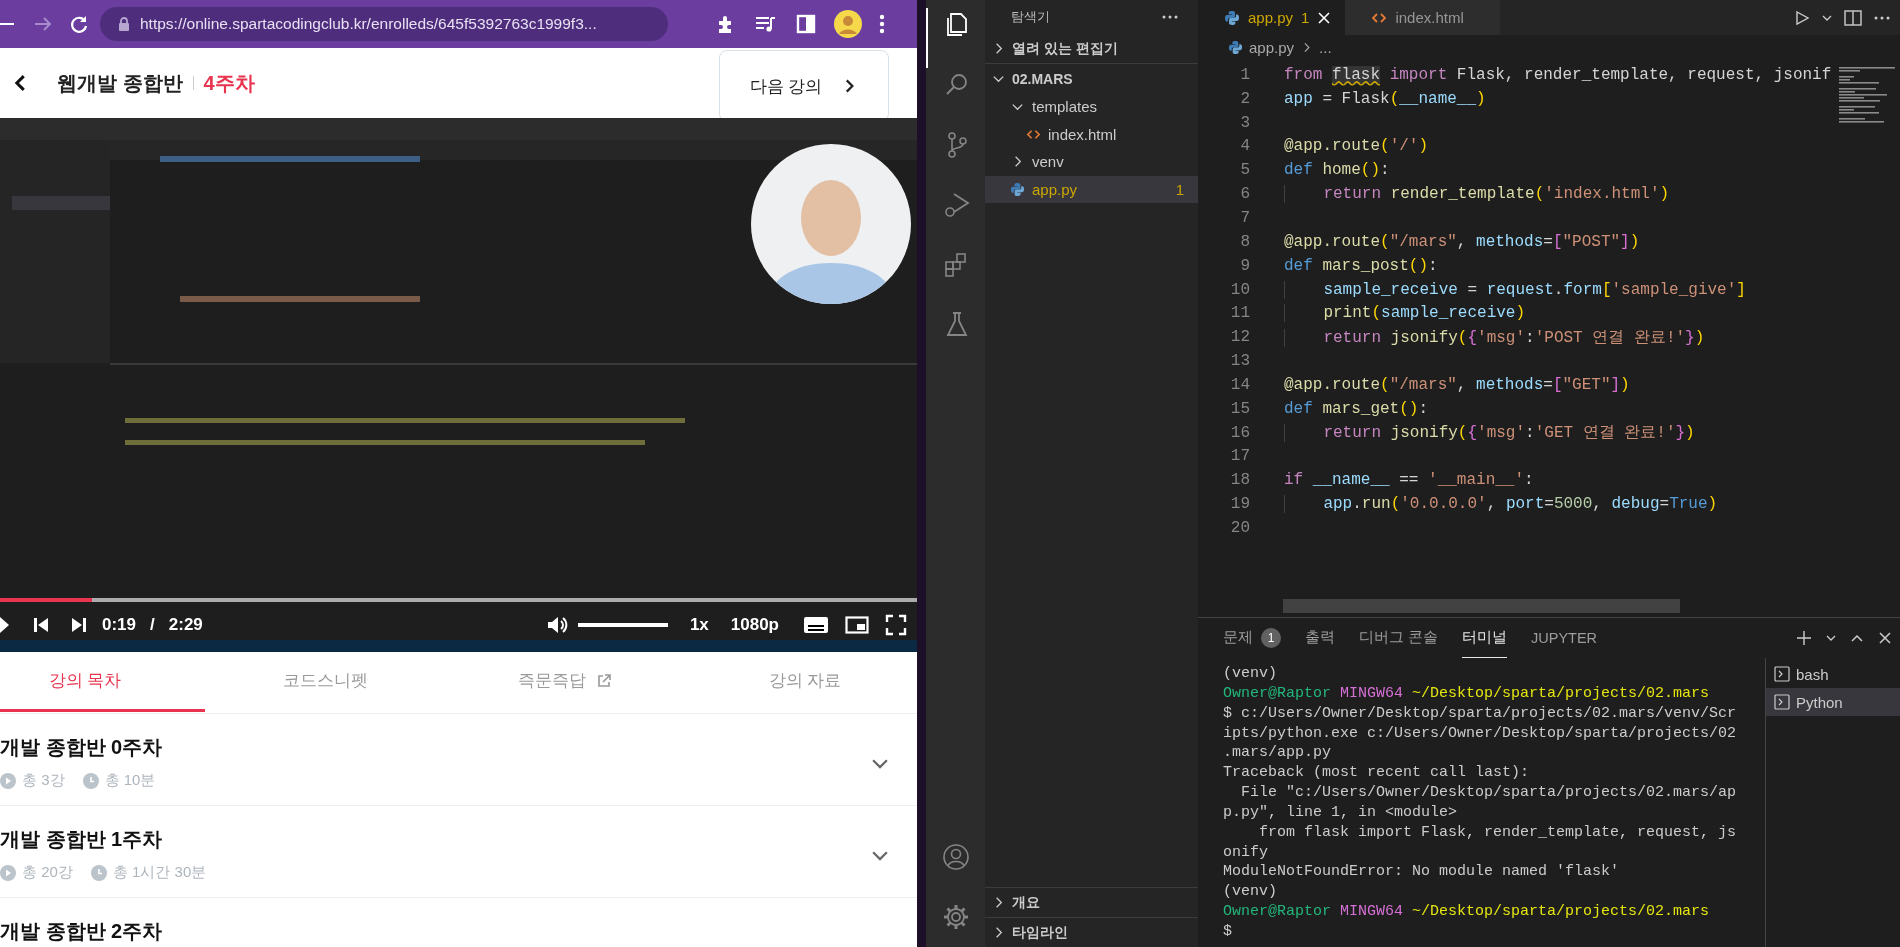 The width and height of the screenshot is (1900, 947). Describe the element at coordinates (1376, 773) in the screenshot. I see `terminal-line: Traceback (most recent call last):` at that location.